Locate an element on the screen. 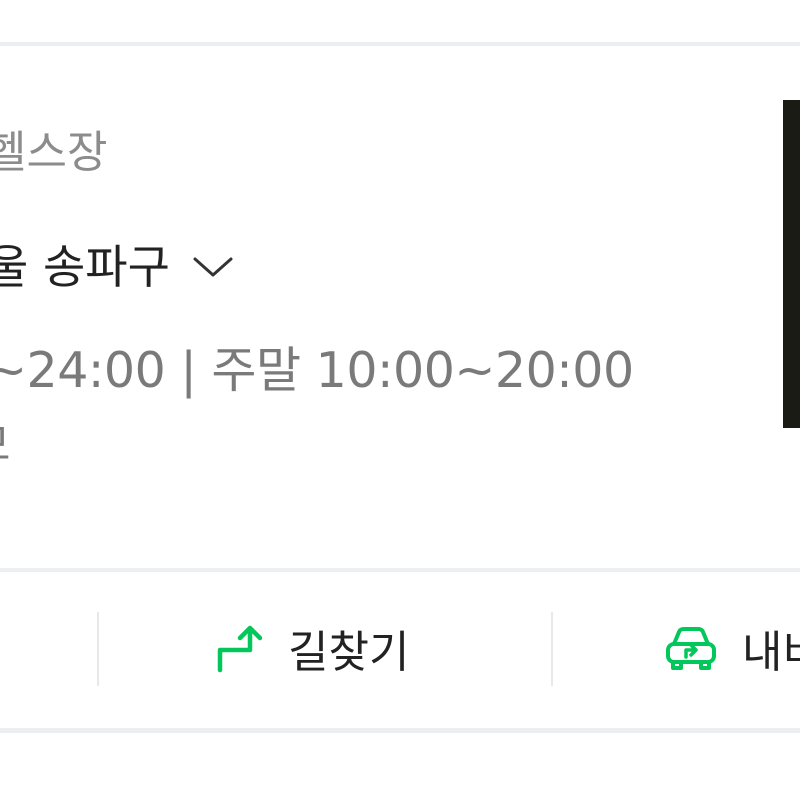 The height and width of the screenshot is (800, 800). directions-label: 길찾기 is located at coordinates (349, 652).